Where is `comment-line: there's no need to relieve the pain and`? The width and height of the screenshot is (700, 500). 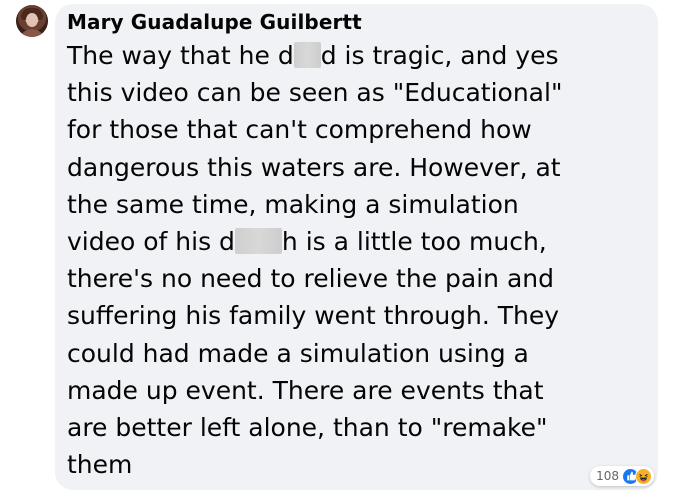 comment-line: there's no need to relieve the pain and is located at coordinates (356, 278).